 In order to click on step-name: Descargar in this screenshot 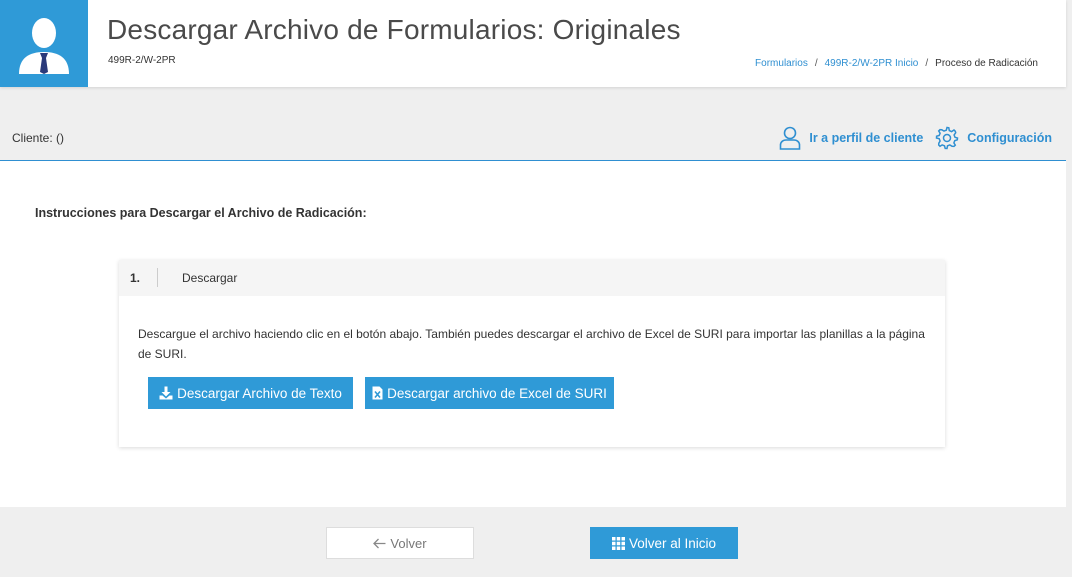, I will do `click(210, 278)`.